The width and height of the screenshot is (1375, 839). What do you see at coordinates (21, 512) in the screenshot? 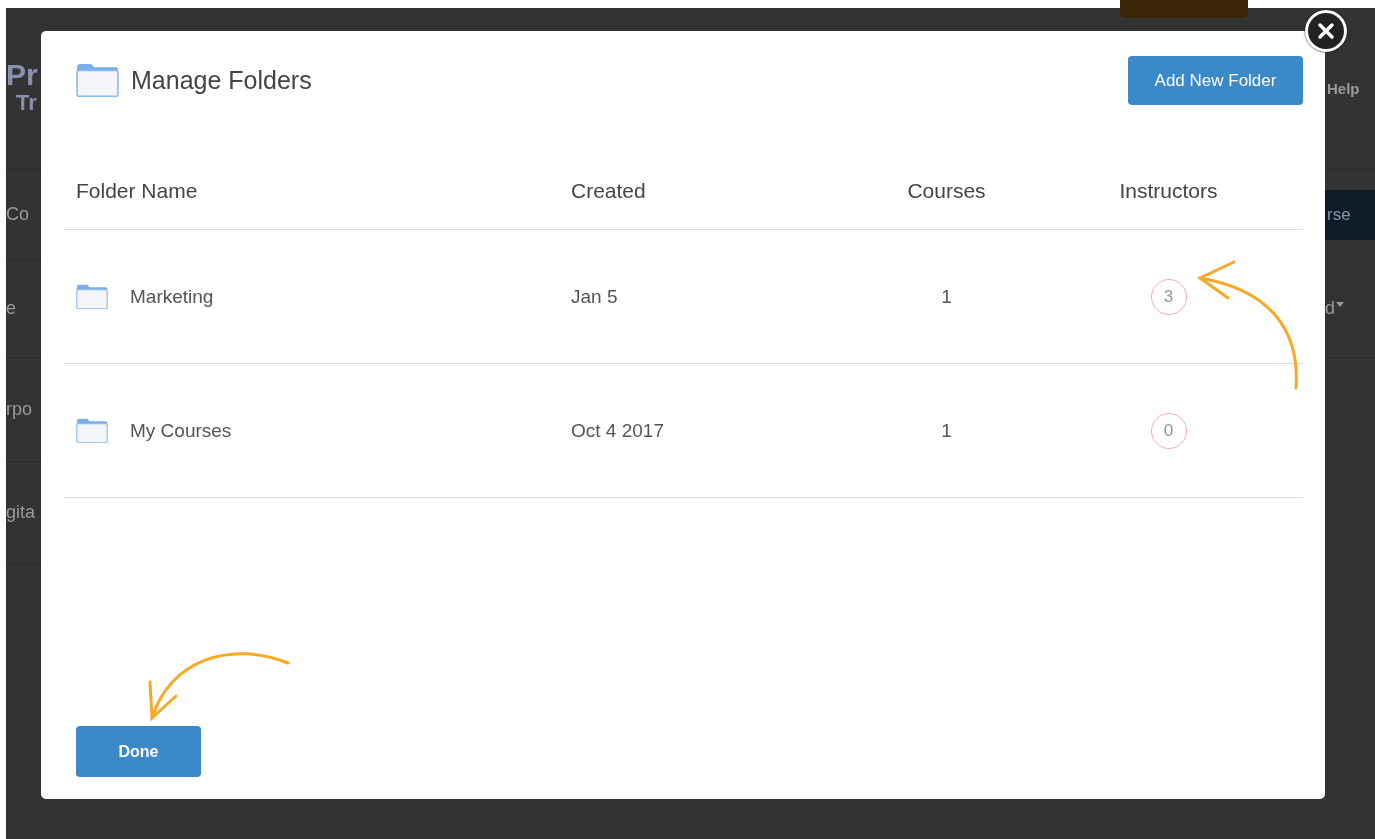
I see `background-text: gita` at bounding box center [21, 512].